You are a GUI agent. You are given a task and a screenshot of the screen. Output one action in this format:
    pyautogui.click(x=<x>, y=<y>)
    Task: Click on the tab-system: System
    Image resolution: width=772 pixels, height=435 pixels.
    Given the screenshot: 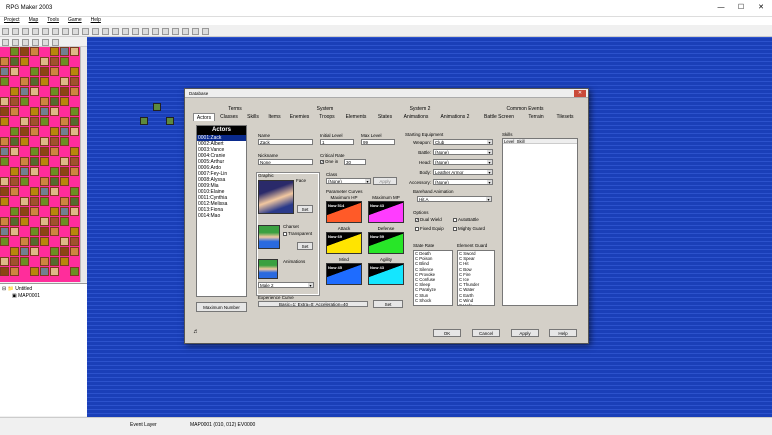 What is the action you would take?
    pyautogui.click(x=325, y=109)
    